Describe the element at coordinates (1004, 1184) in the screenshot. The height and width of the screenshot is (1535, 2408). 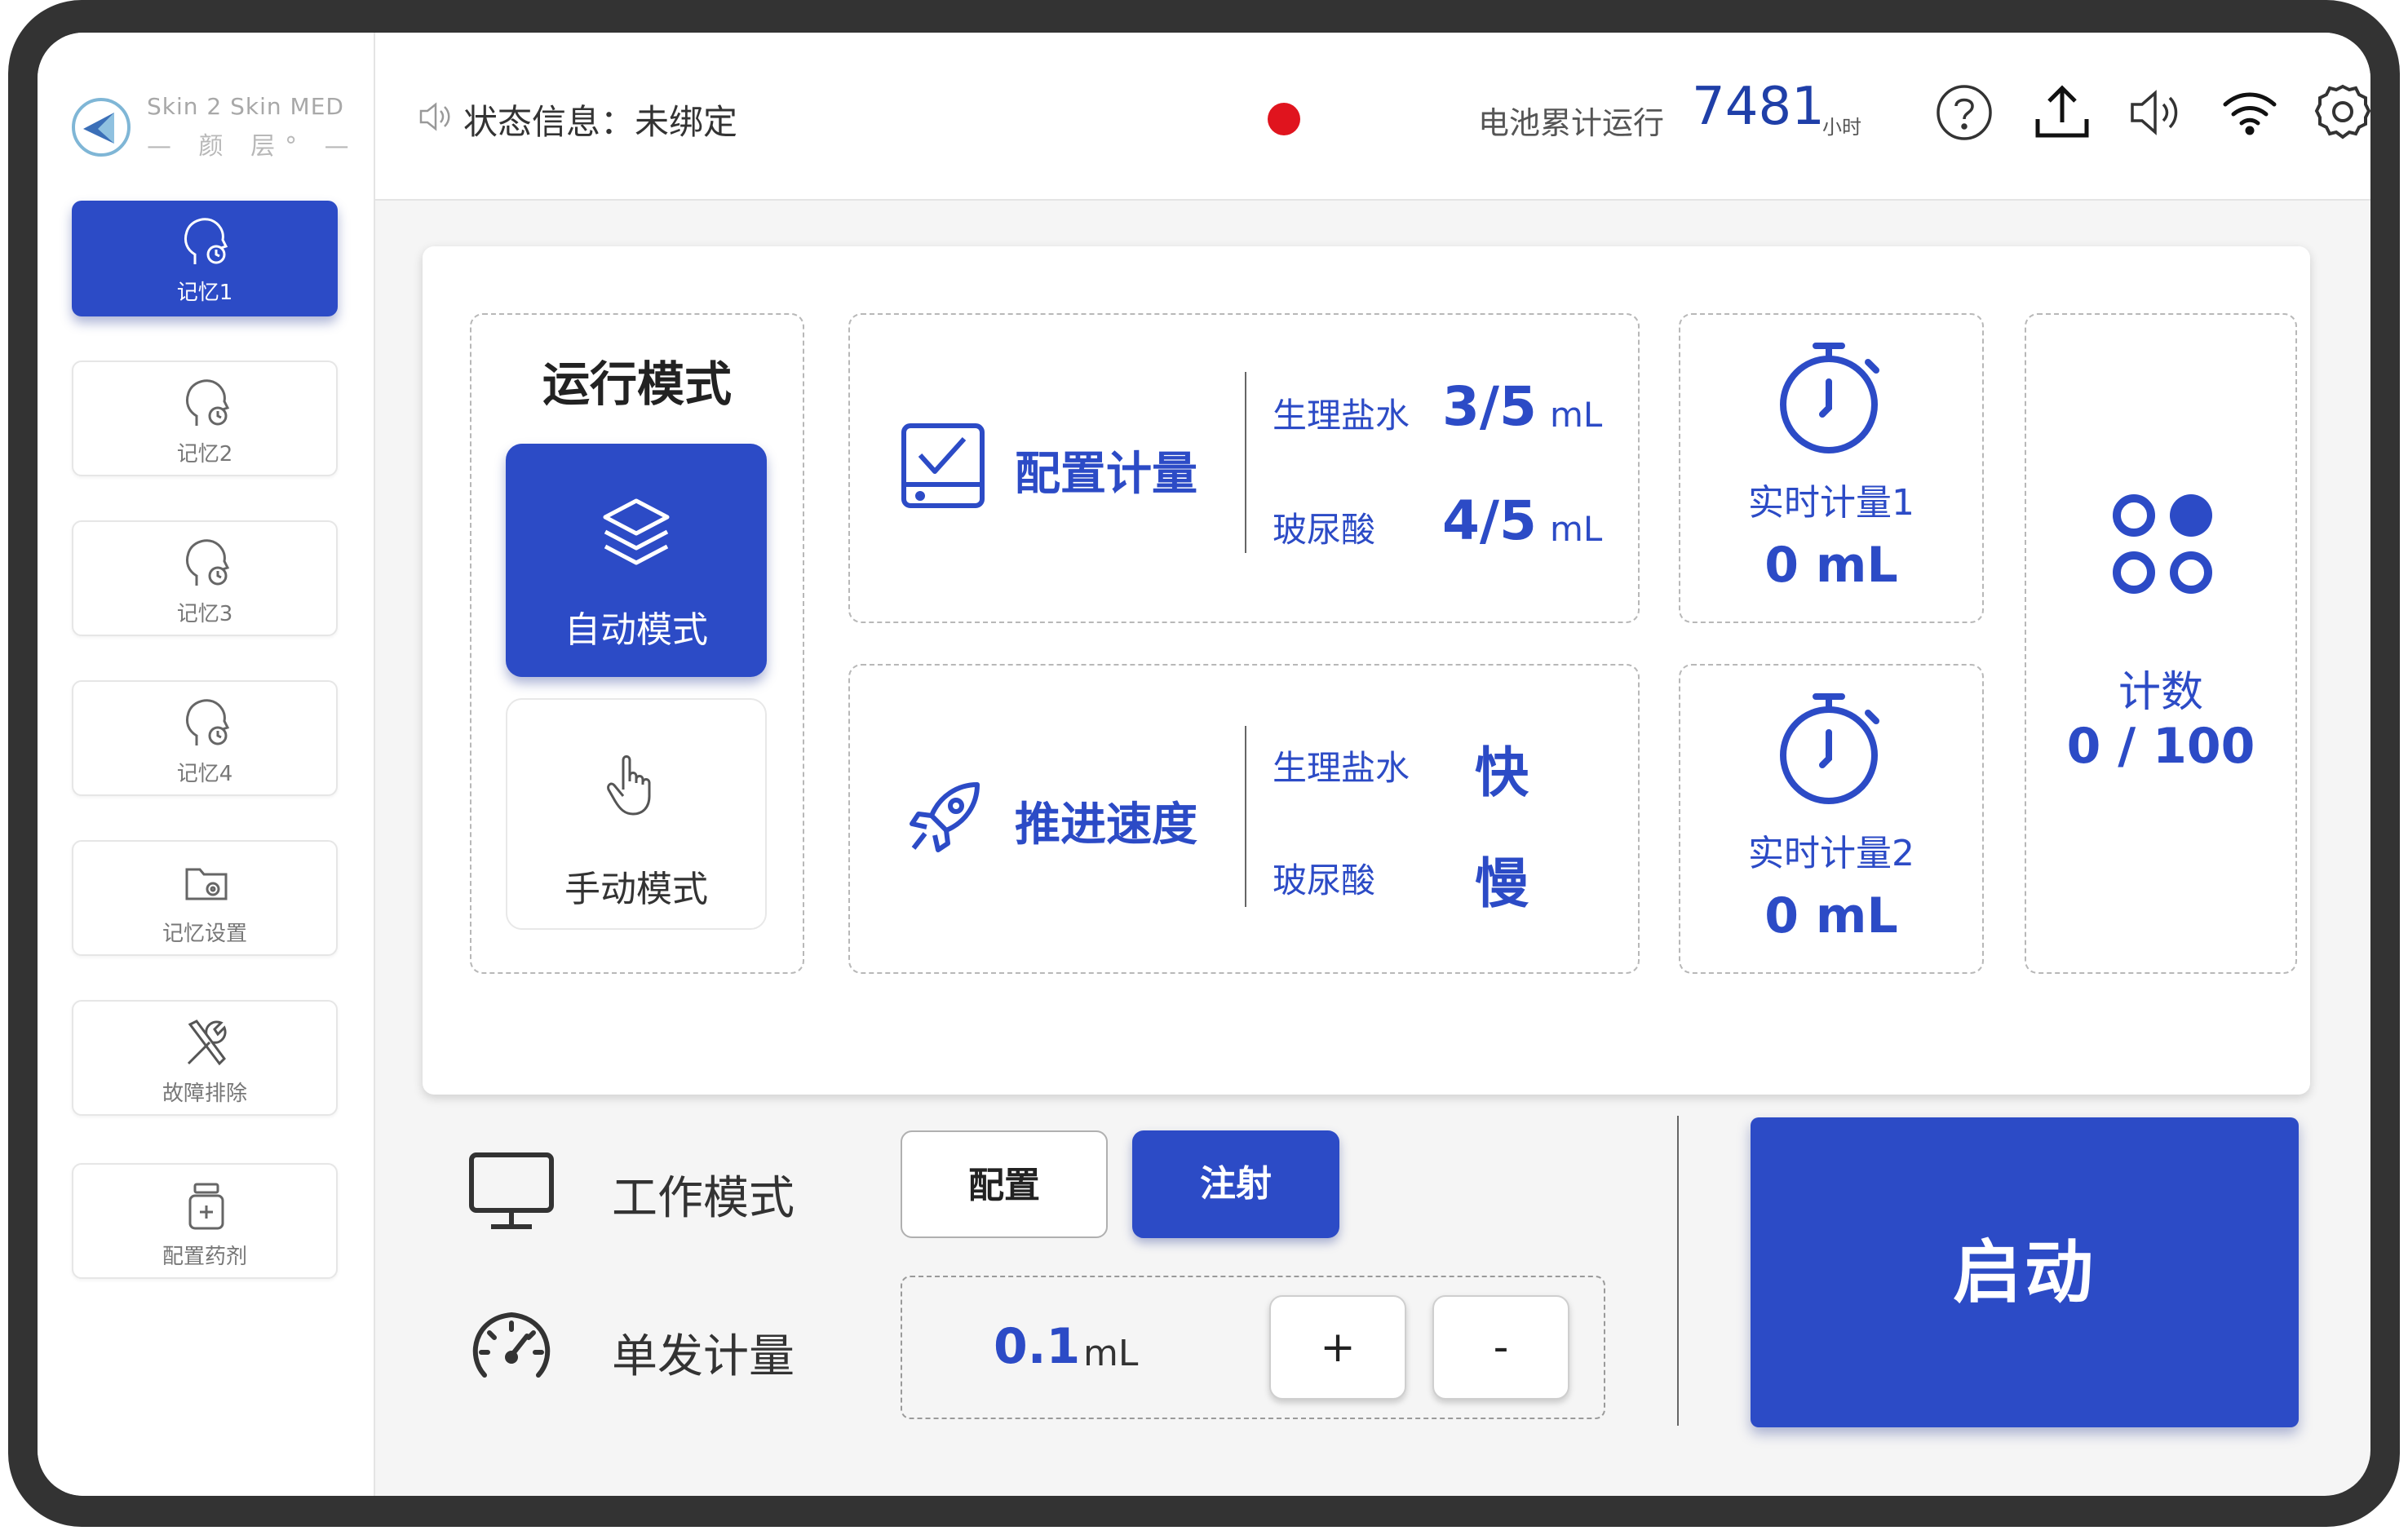
I see `work-mode-config-button: 配置` at that location.